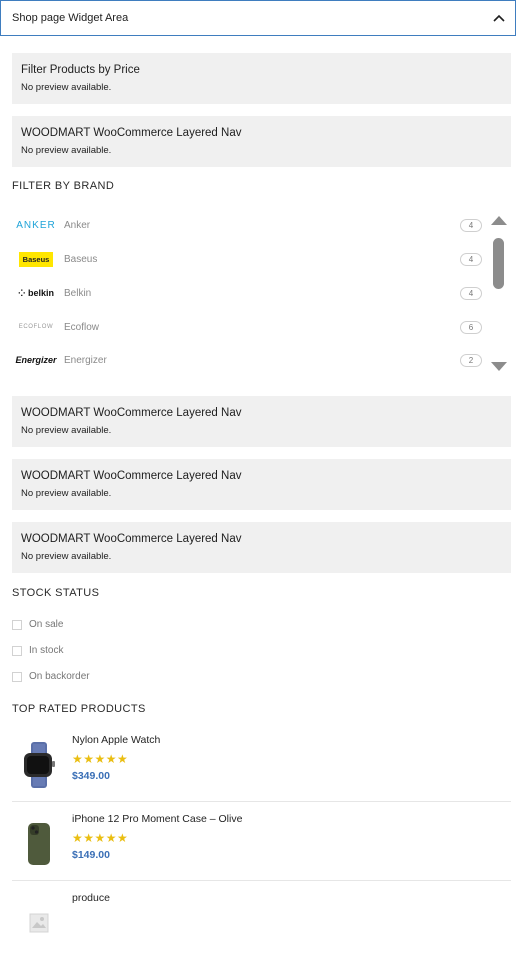  What do you see at coordinates (77, 225) in the screenshot?
I see `brand-name: Anker` at bounding box center [77, 225].